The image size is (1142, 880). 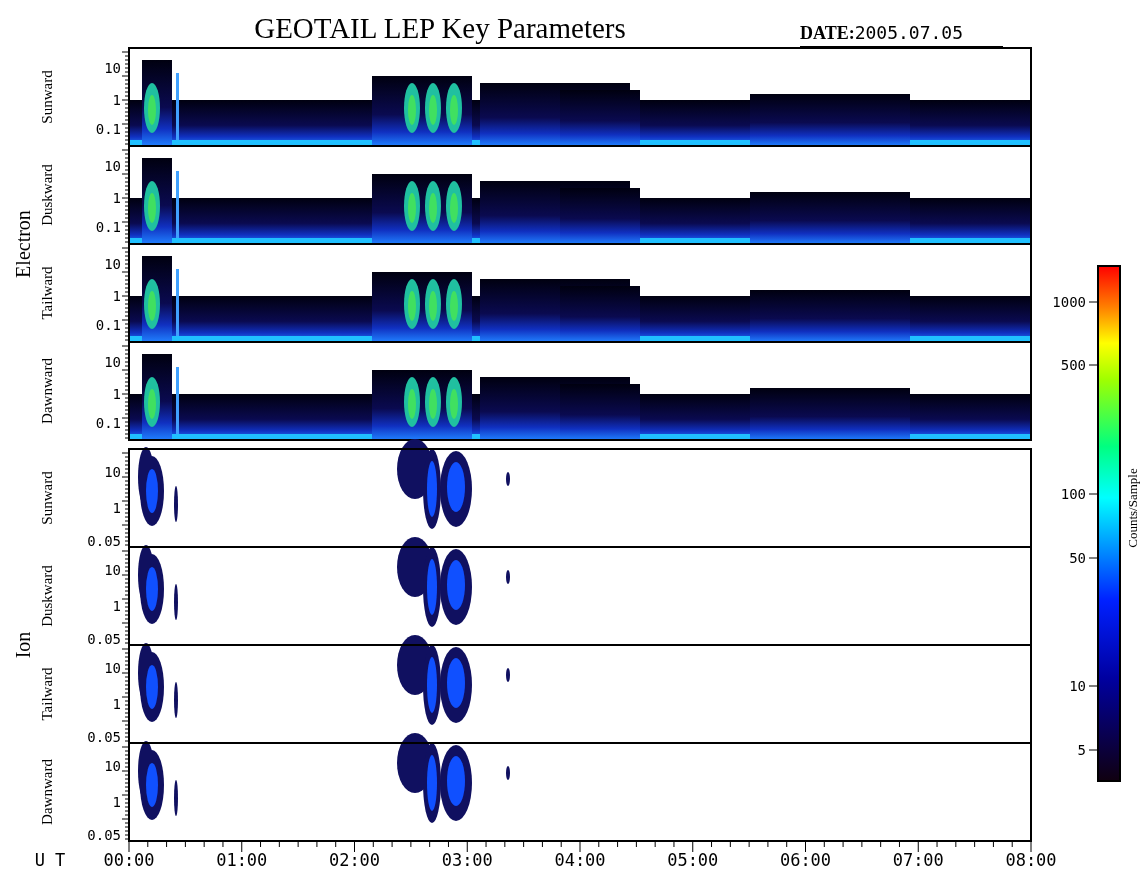 What do you see at coordinates (693, 860) in the screenshot?
I see `x-tick-label: 05:00` at bounding box center [693, 860].